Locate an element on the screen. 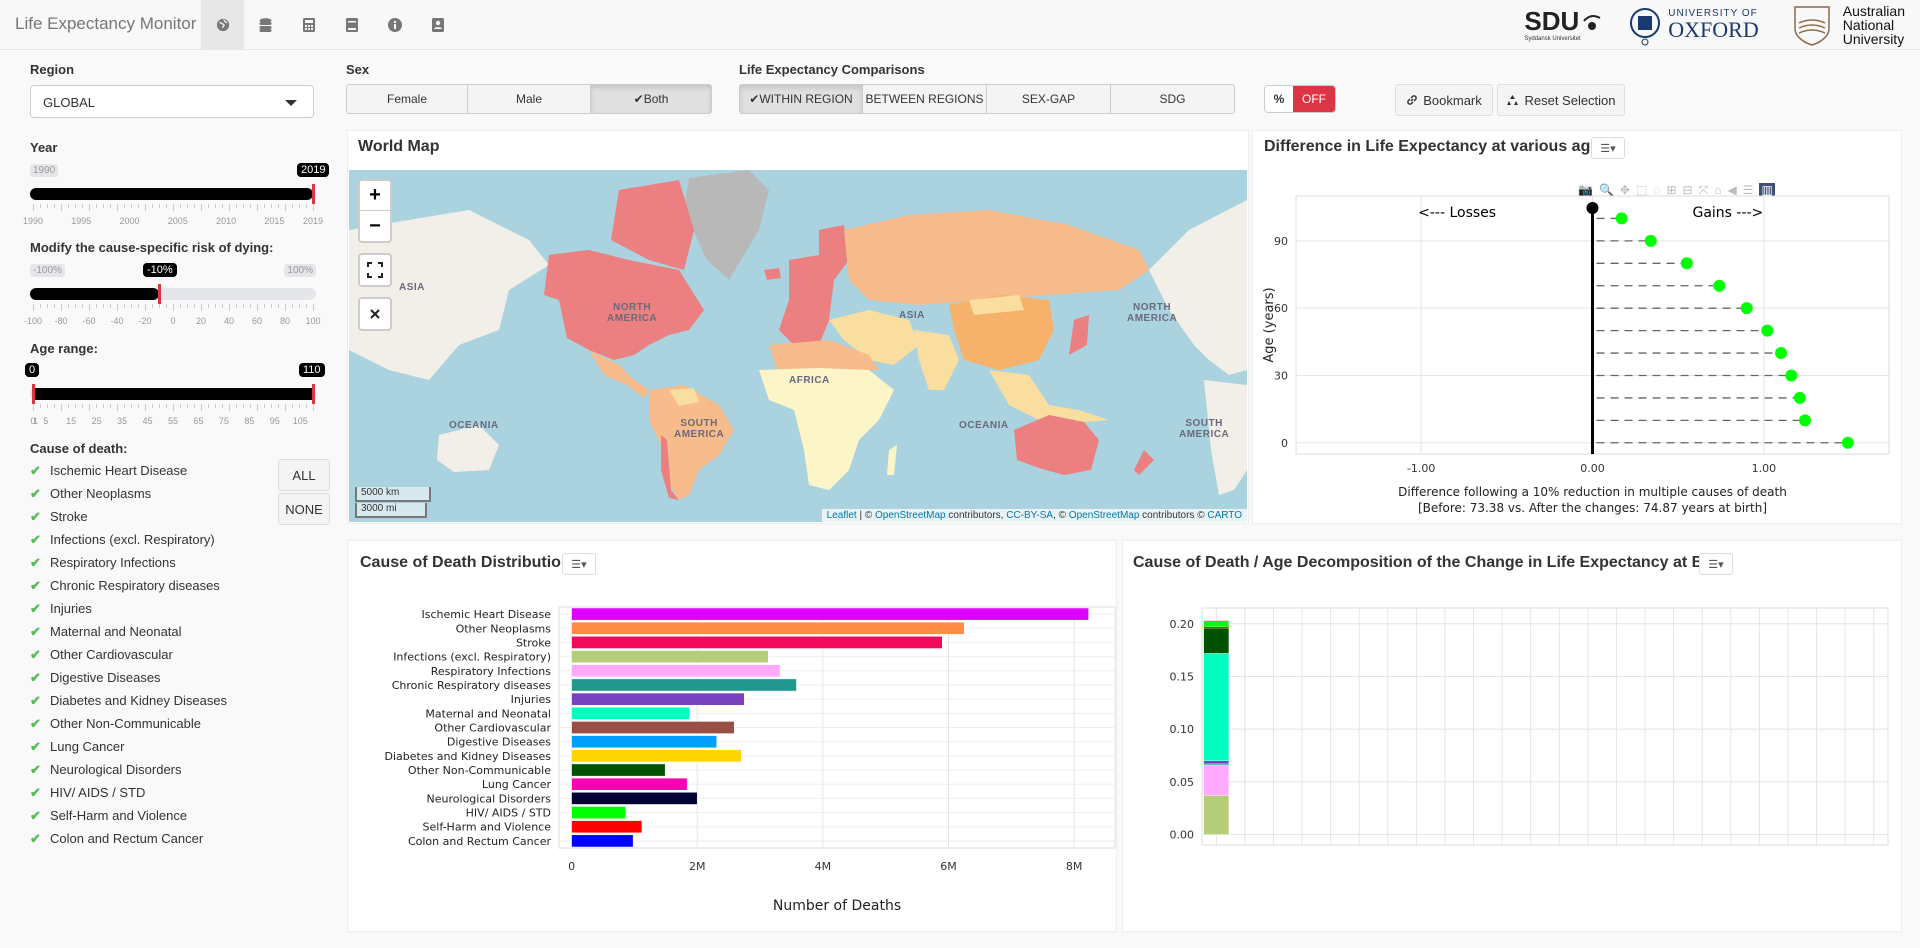  comparison-between-regions-button: BETWEEN REGIONS is located at coordinates (924, 99).